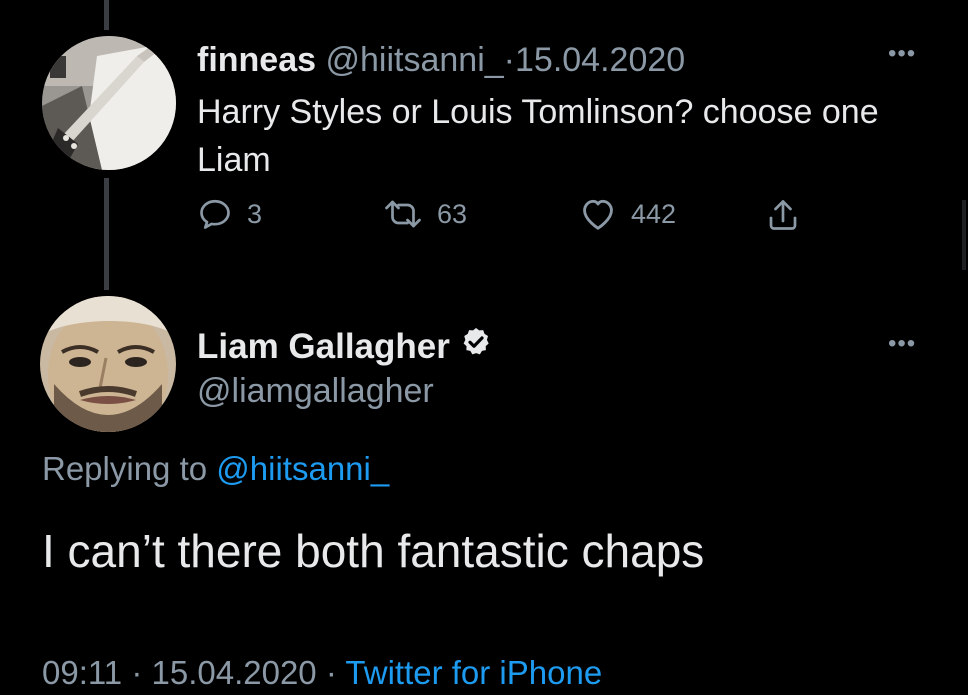  Describe the element at coordinates (315, 391) in the screenshot. I see `author-handle: @liamgallagher` at that location.